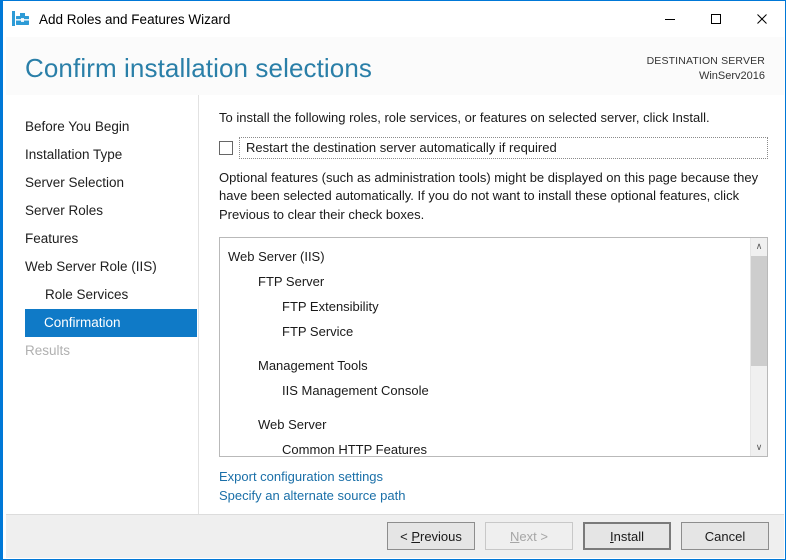 Image resolution: width=786 pixels, height=560 pixels. I want to click on destination-server-block: DESTINATION SERVER WinServ2016, so click(706, 69).